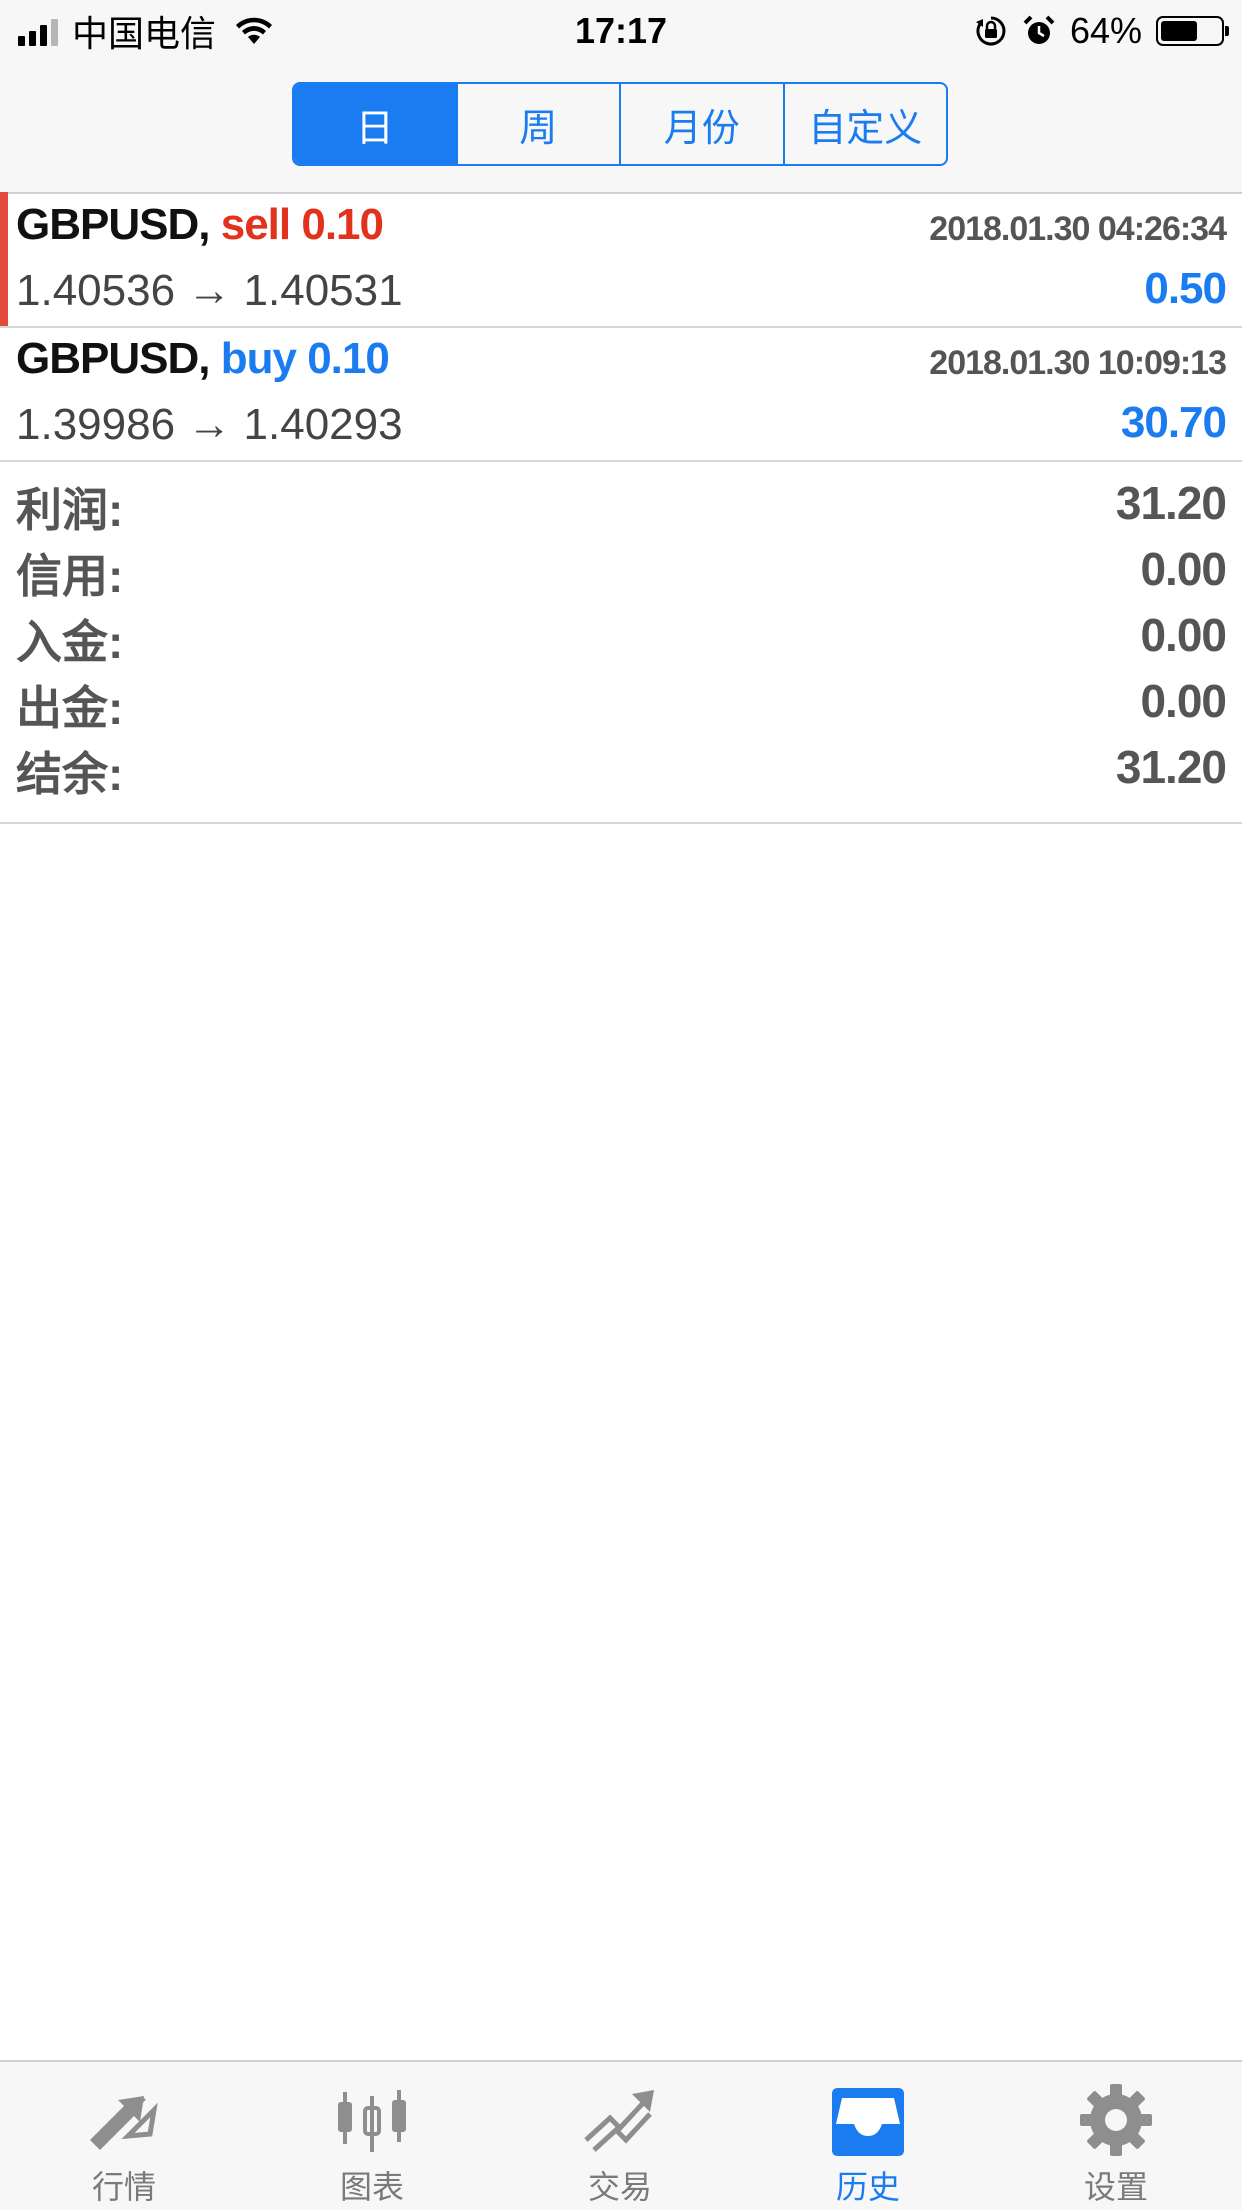 This screenshot has width=1242, height=2210. What do you see at coordinates (619, 2187) in the screenshot?
I see `tab-label: 交易` at bounding box center [619, 2187].